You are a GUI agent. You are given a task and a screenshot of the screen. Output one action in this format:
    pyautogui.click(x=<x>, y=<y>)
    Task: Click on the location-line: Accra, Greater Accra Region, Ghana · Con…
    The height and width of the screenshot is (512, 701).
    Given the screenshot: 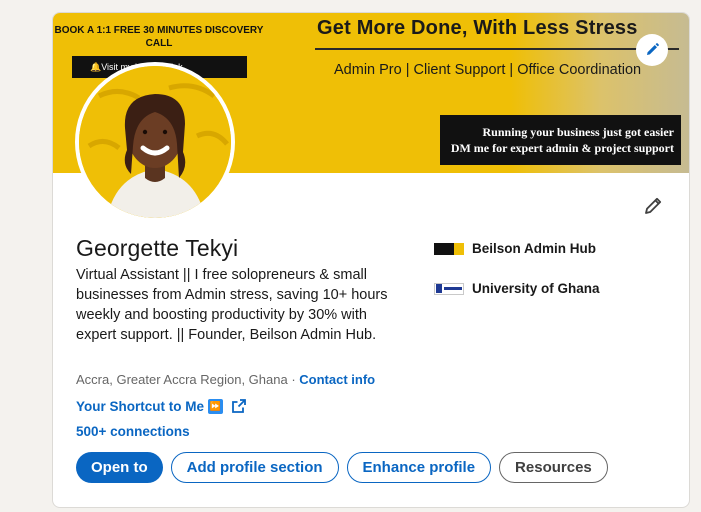 What is the action you would take?
    pyautogui.click(x=225, y=379)
    